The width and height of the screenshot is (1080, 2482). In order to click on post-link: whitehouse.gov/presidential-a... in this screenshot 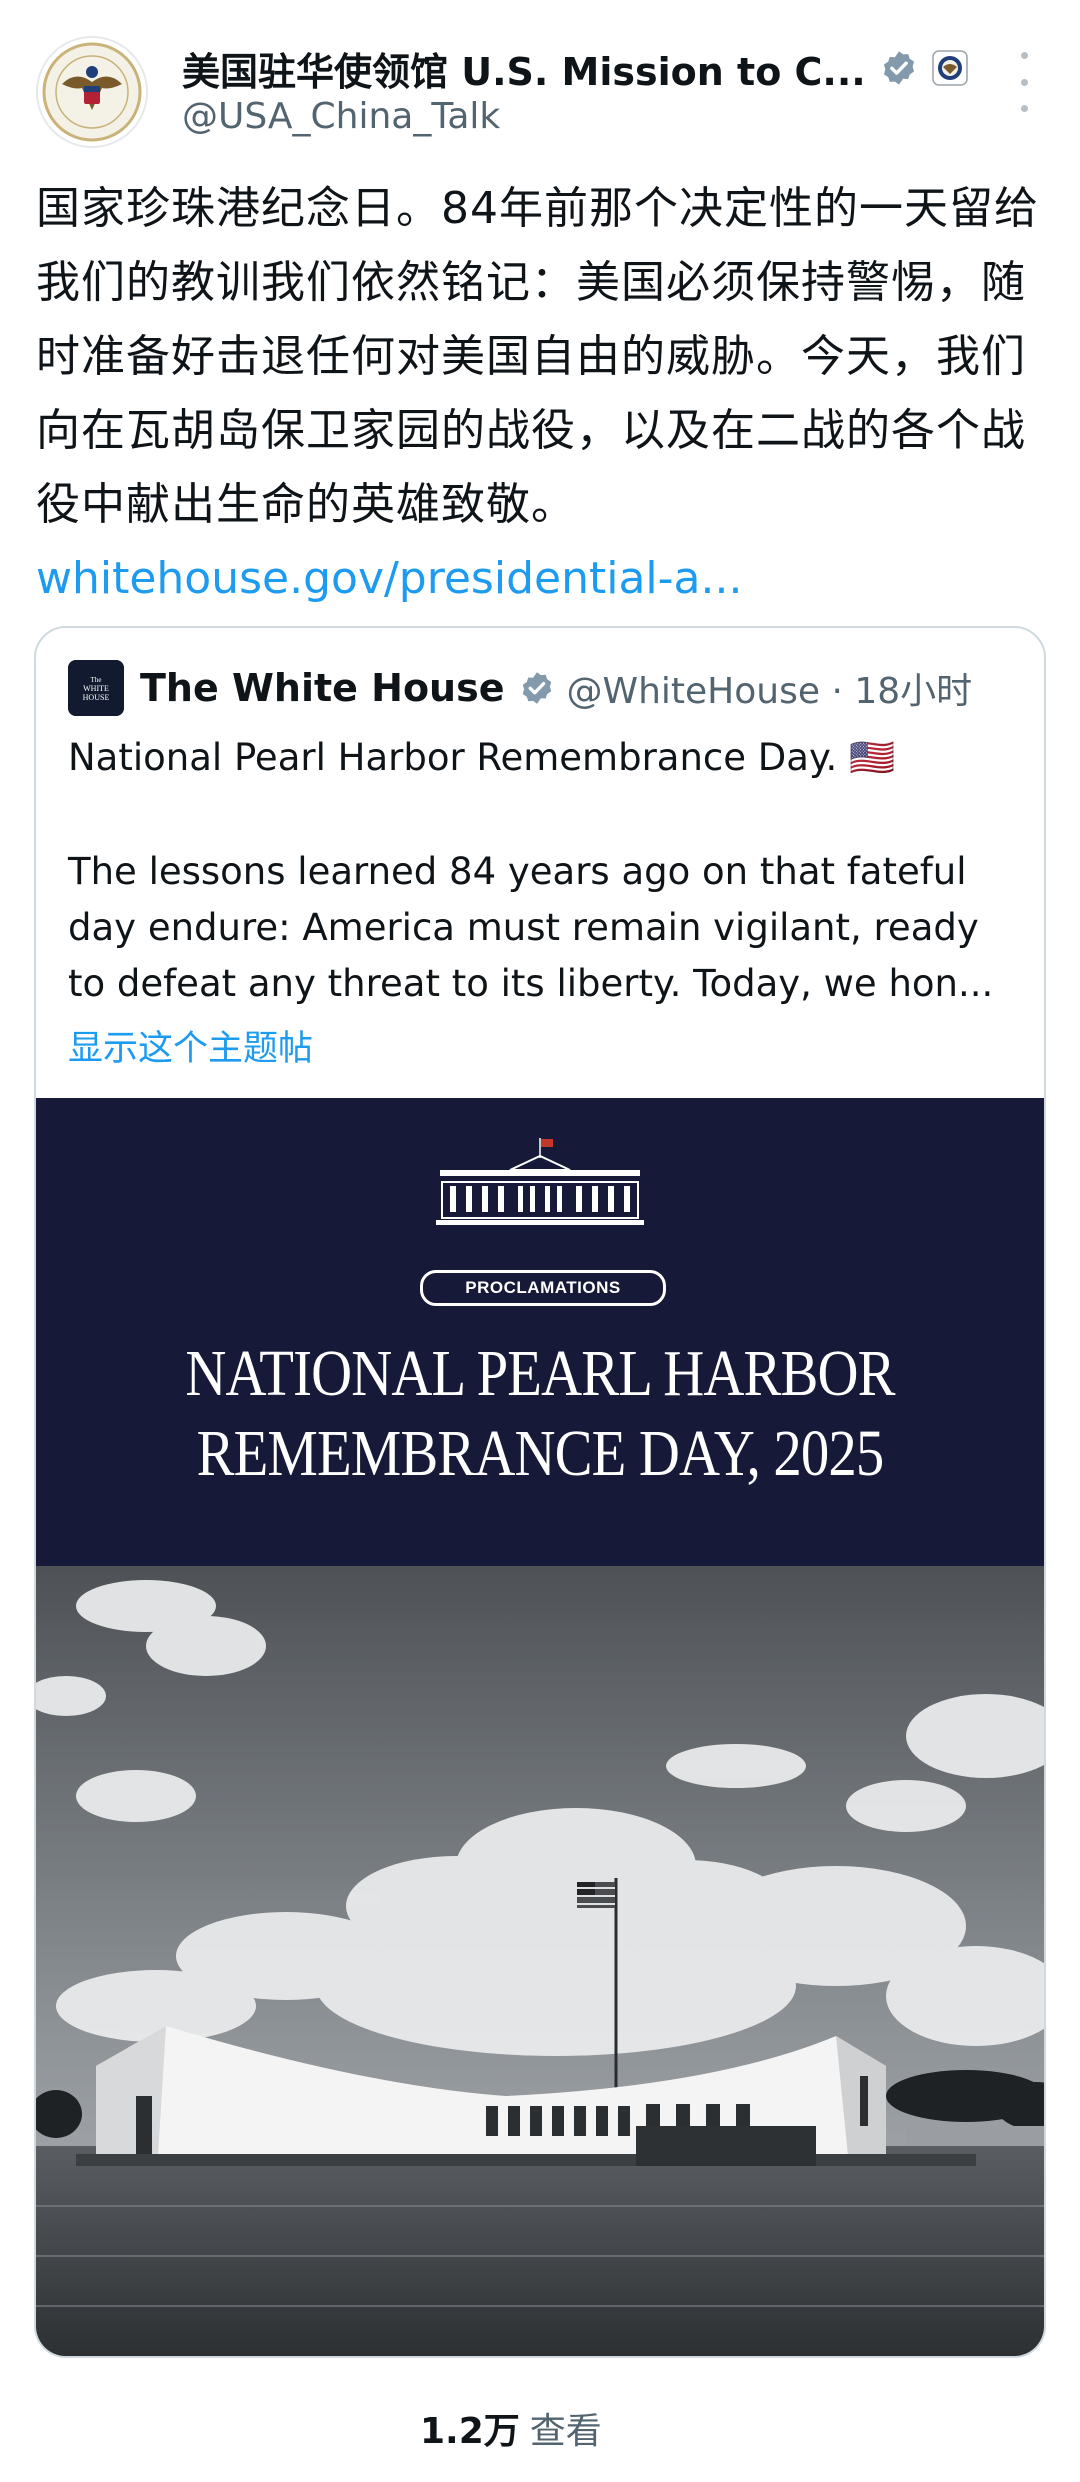, I will do `click(389, 578)`.